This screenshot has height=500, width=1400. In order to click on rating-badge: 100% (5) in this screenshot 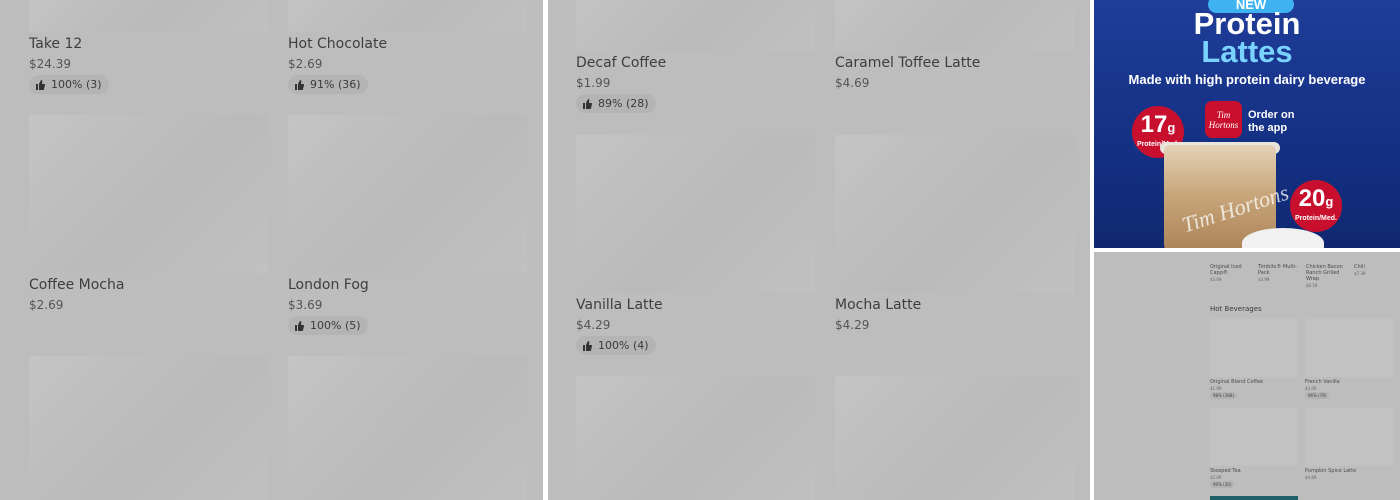, I will do `click(328, 325)`.